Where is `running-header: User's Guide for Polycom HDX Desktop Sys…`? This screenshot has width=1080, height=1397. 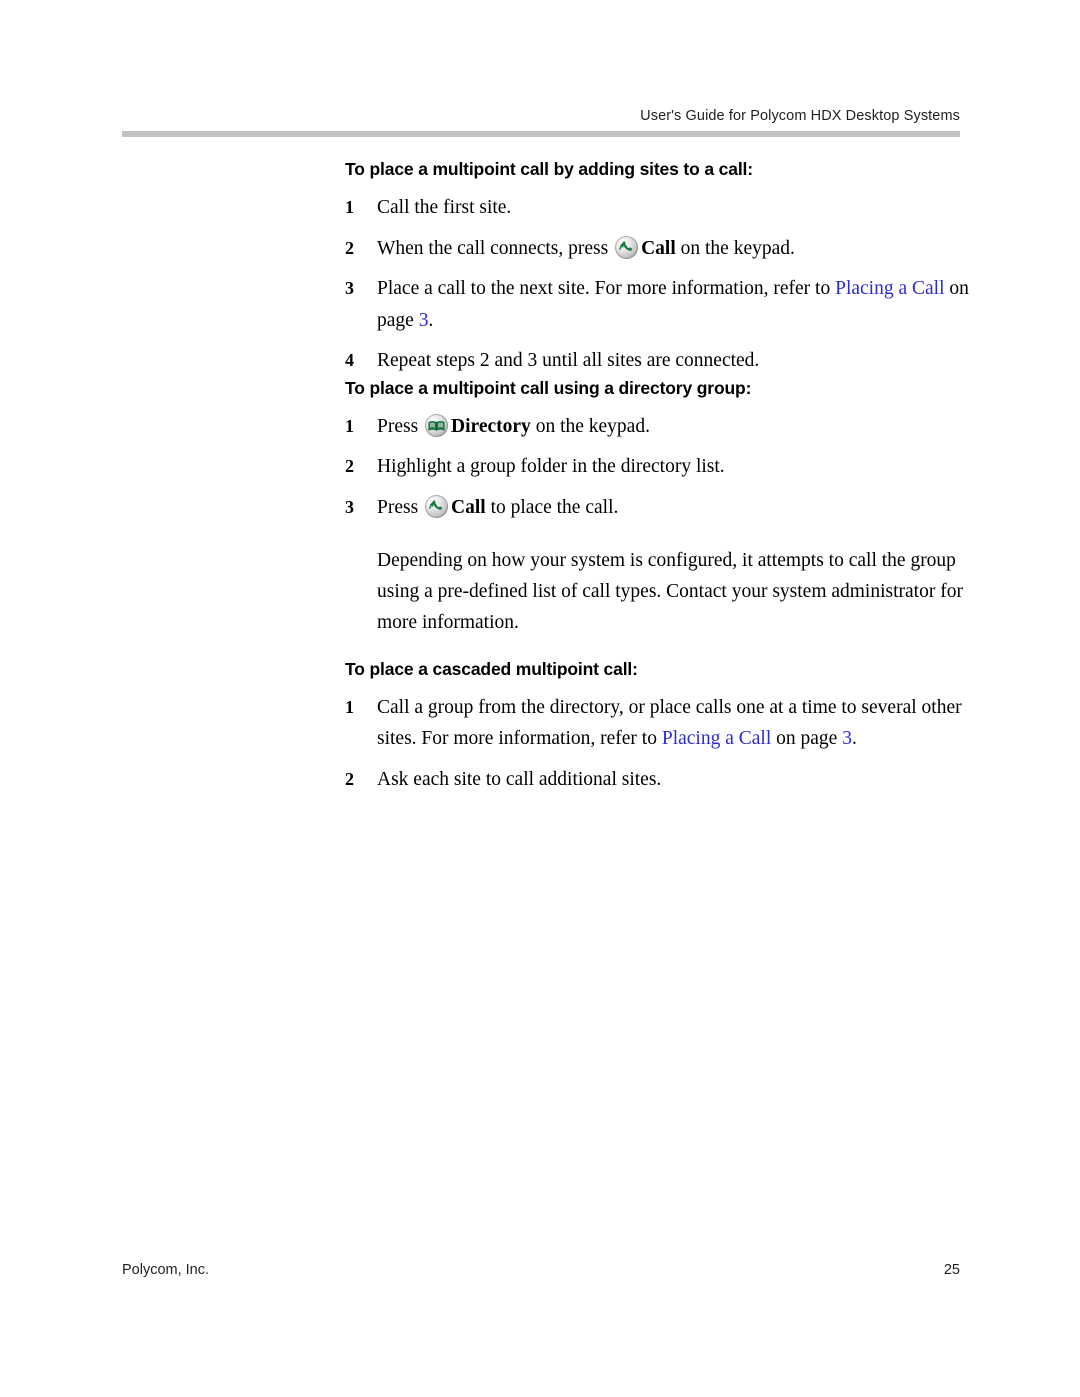
running-header: User's Guide for Polycom HDX Desktop Sys… is located at coordinates (800, 116).